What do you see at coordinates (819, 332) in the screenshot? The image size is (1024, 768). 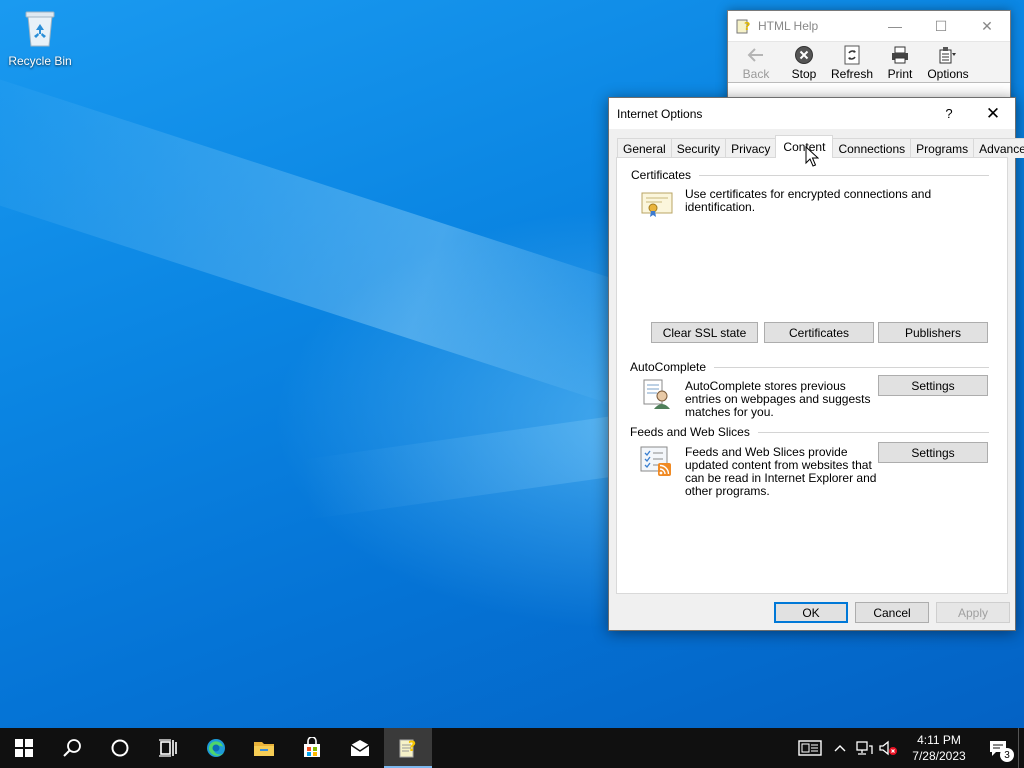 I see `certificates-button: Certificates` at bounding box center [819, 332].